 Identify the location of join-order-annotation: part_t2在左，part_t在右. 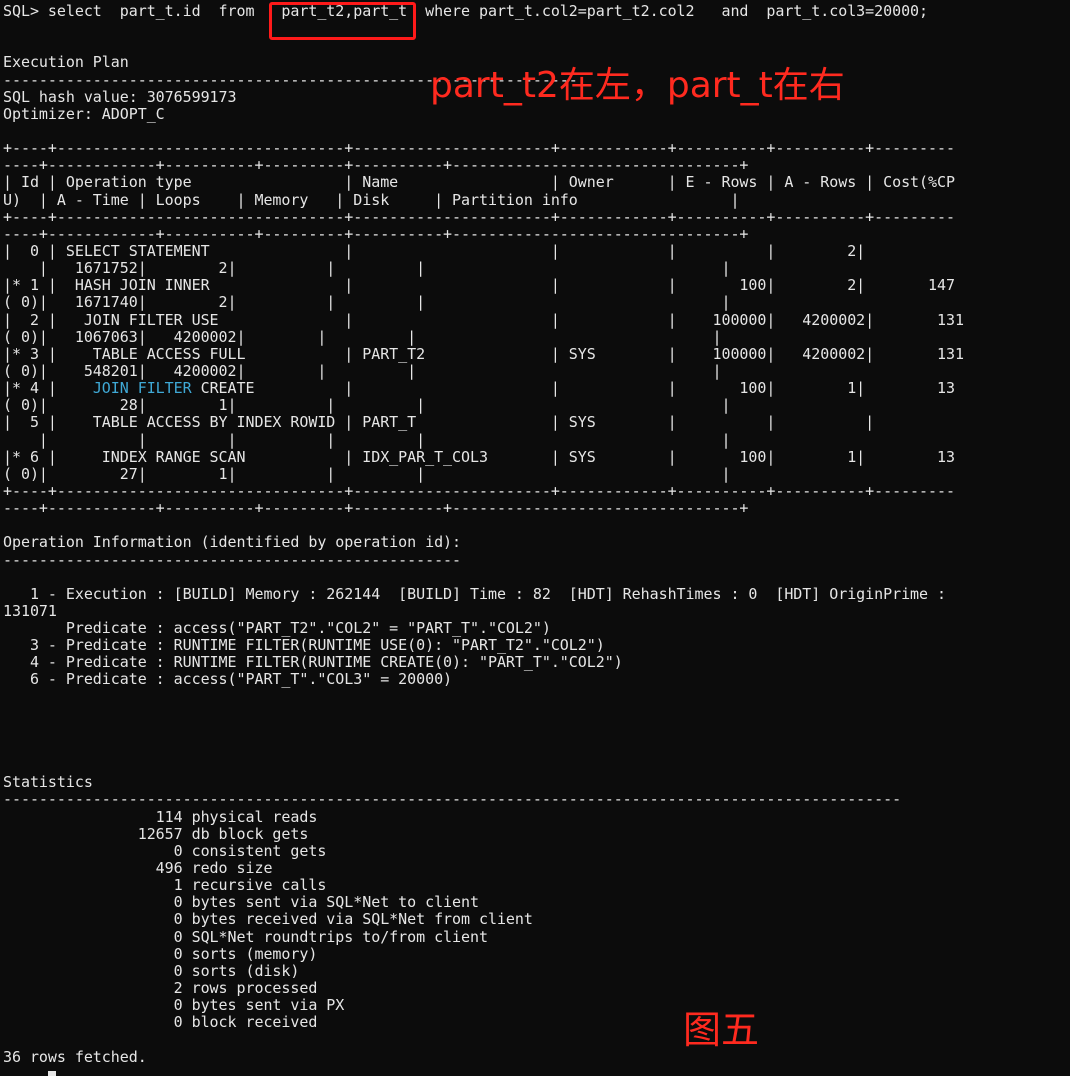
(637, 85).